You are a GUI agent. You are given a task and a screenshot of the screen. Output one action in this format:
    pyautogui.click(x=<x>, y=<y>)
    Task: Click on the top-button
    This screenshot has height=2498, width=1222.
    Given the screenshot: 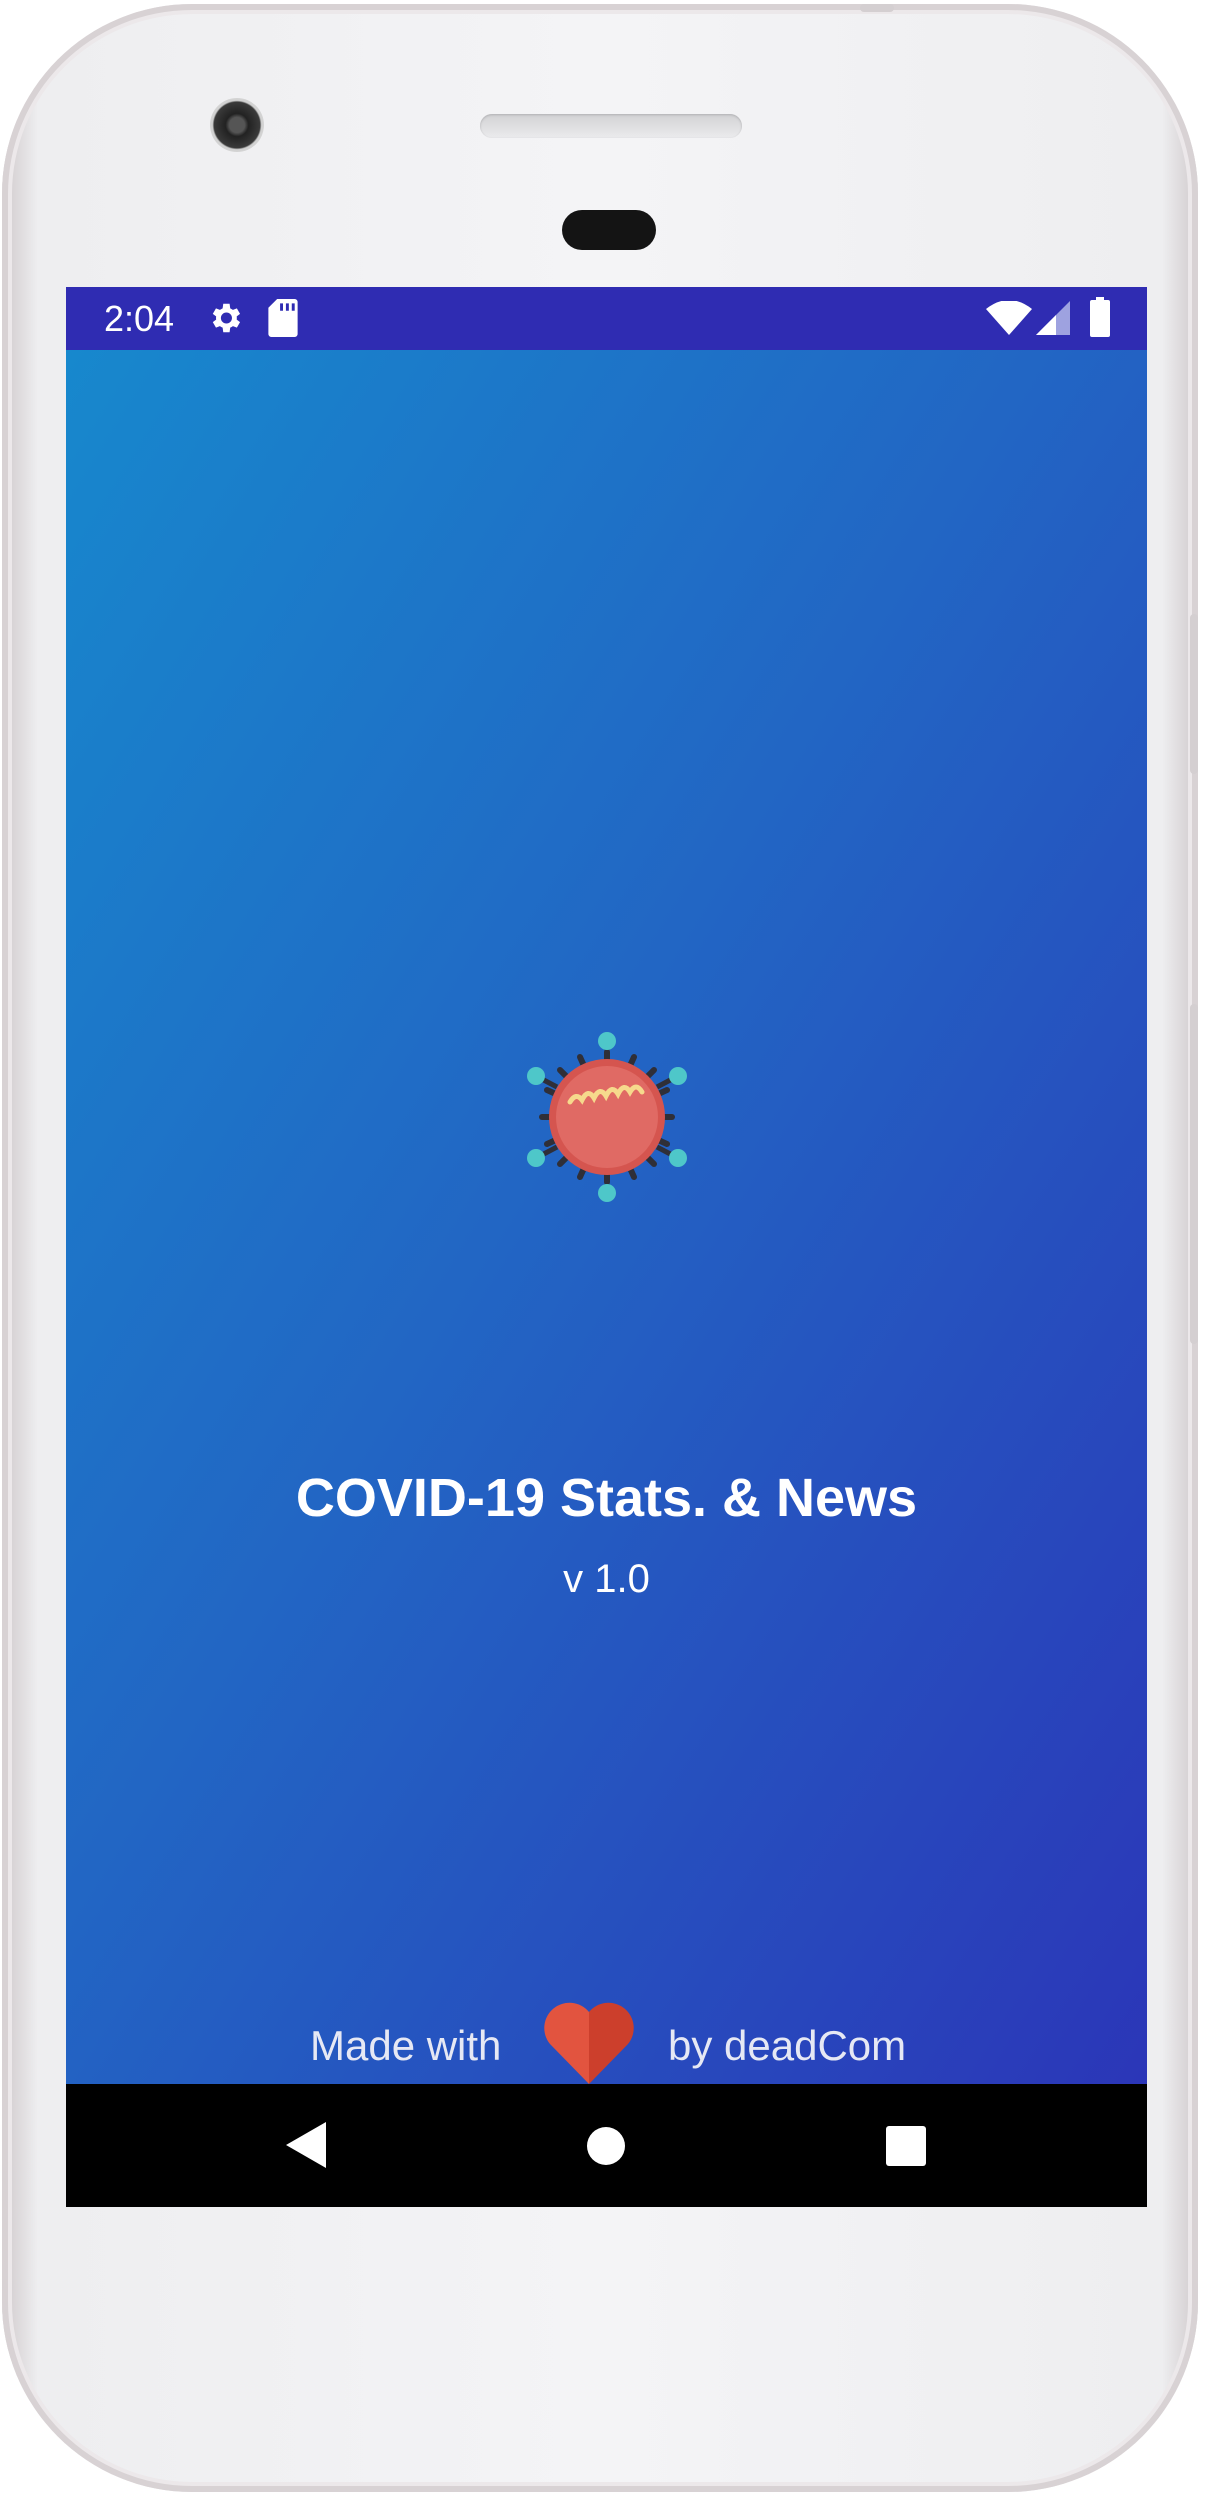 What is the action you would take?
    pyautogui.click(x=877, y=8)
    